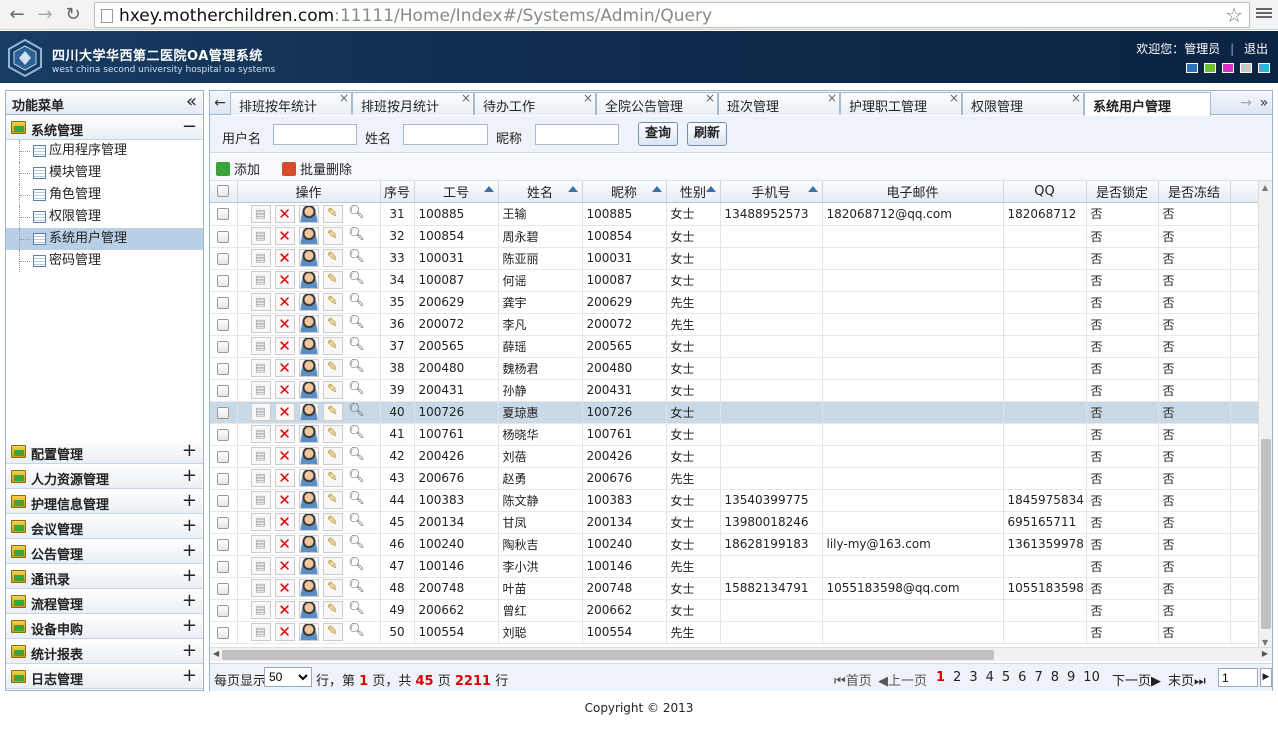 Image resolution: width=1278 pixels, height=732 pixels. What do you see at coordinates (902, 679) in the screenshot?
I see `prev-page-link: ◀上一页` at bounding box center [902, 679].